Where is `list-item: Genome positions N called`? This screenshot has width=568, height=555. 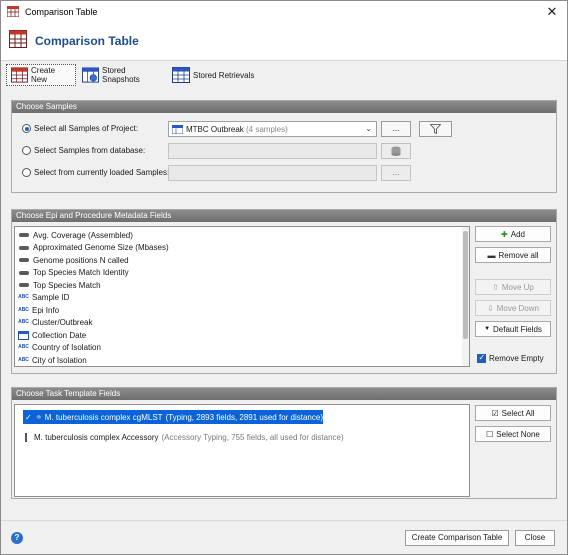
list-item: Genome positions N called is located at coordinates (242, 260).